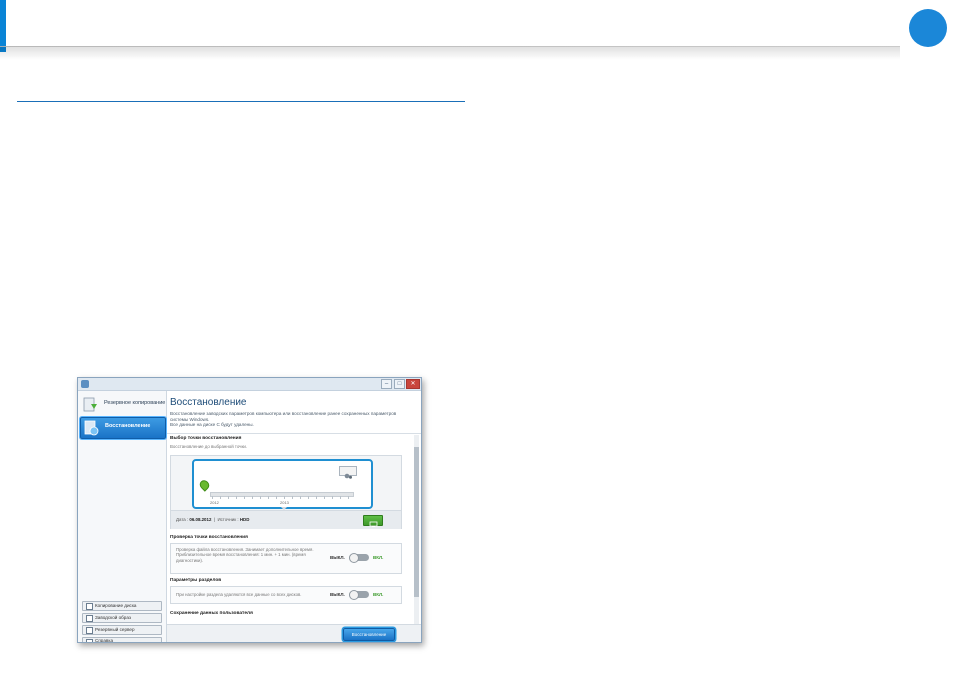 The image size is (954, 677). I want to click on backup-server-button: Резервный сервер, so click(122, 630).